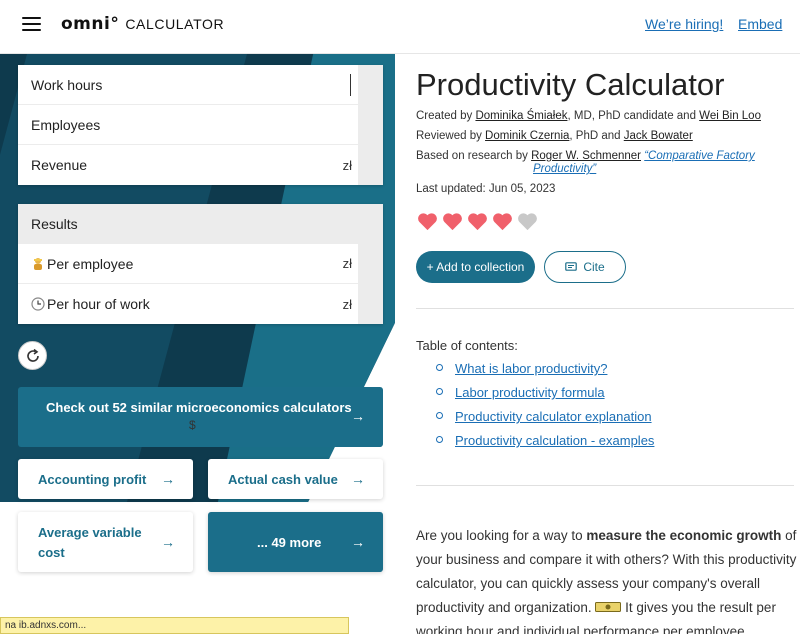 Image resolution: width=800 pixels, height=634 pixels. Describe the element at coordinates (658, 136) in the screenshot. I see `reviewer-link: Jack Bowater` at that location.